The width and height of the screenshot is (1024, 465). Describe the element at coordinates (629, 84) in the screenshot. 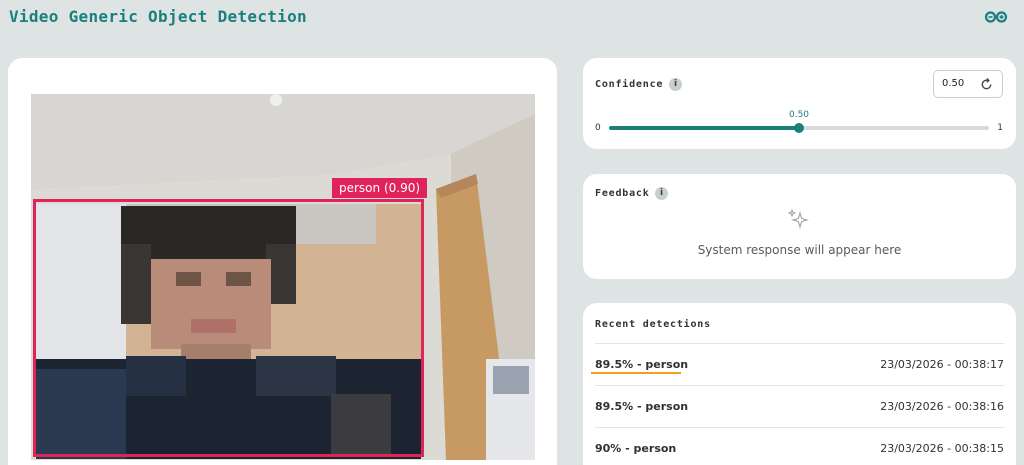

I see `confidence-heading: Confidence` at that location.